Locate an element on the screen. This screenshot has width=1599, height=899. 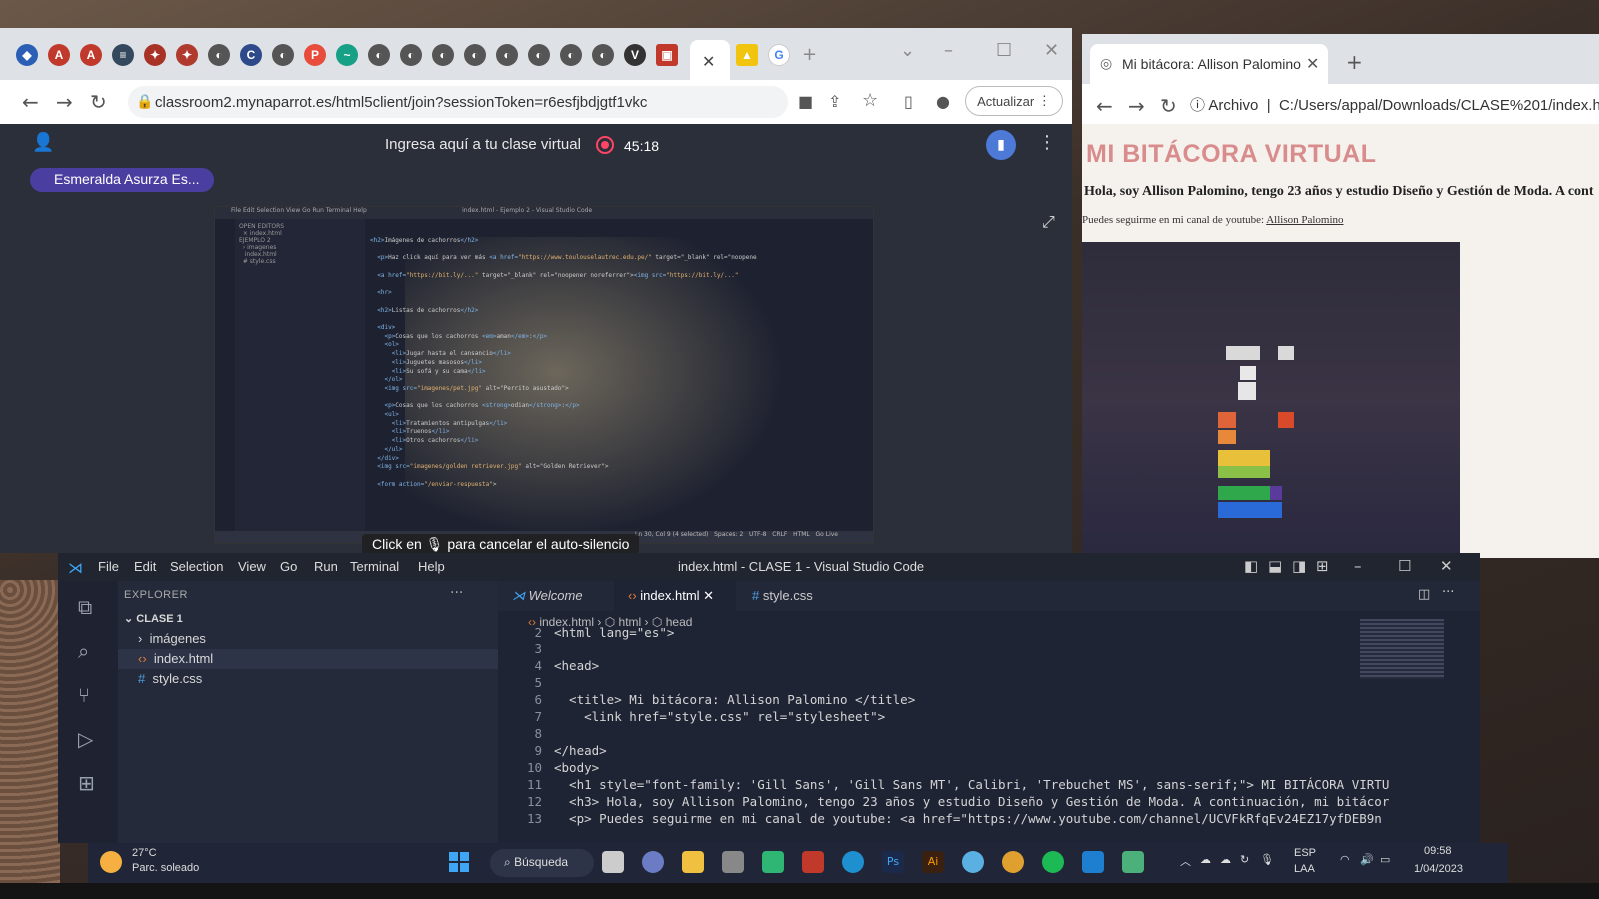
illustrator-icon: Ai is located at coordinates (933, 862).